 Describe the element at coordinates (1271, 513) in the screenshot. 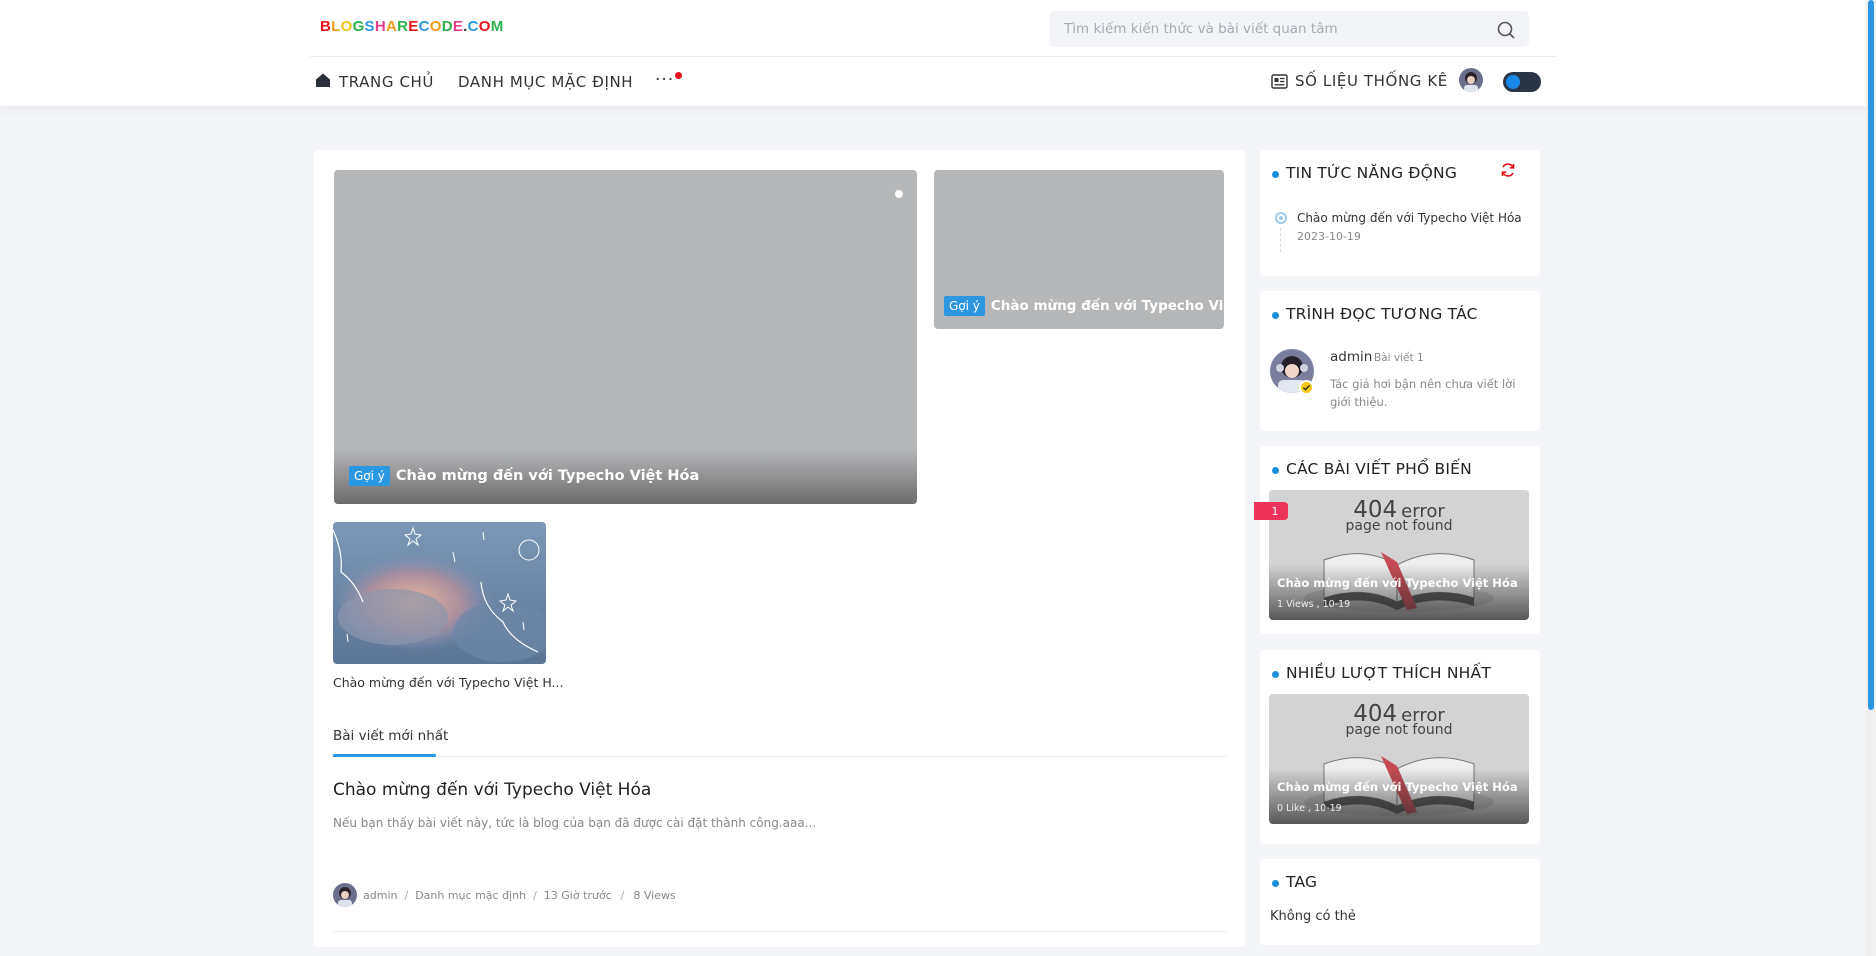

I see `rank-badge: 1` at that location.